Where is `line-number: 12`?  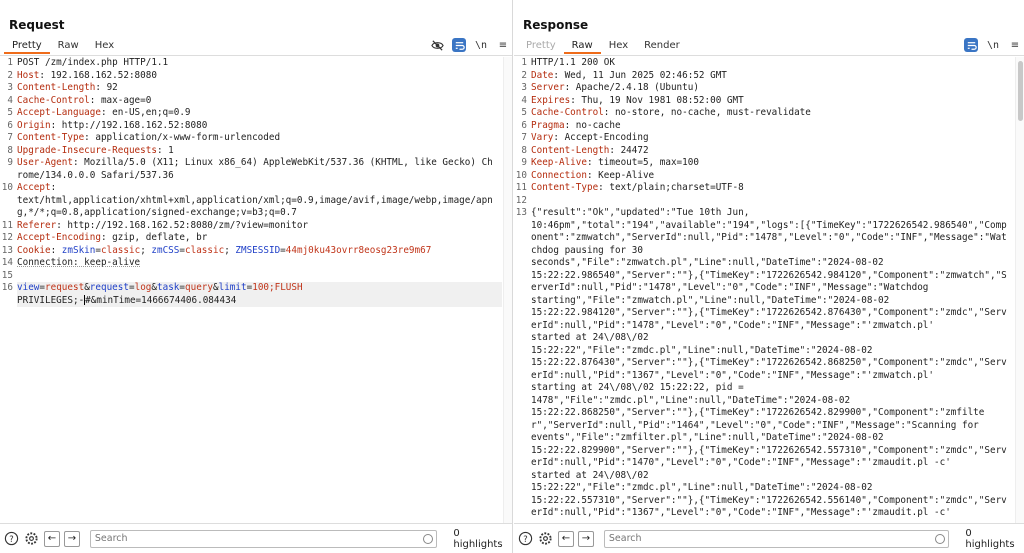
line-number: 12 is located at coordinates (521, 200).